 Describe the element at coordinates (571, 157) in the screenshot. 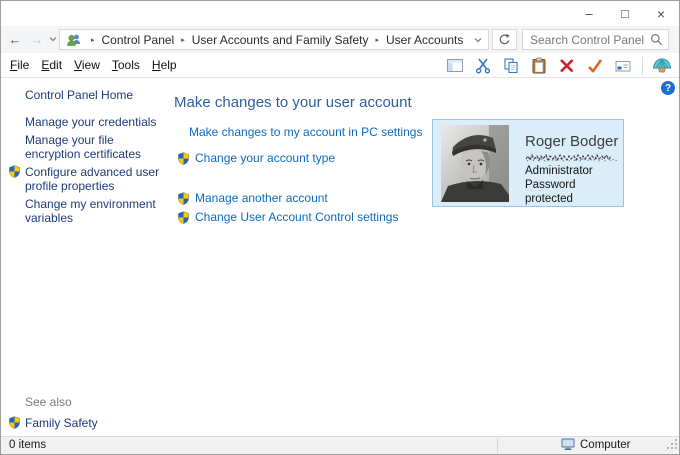

I see `redacted-email-scribble` at that location.